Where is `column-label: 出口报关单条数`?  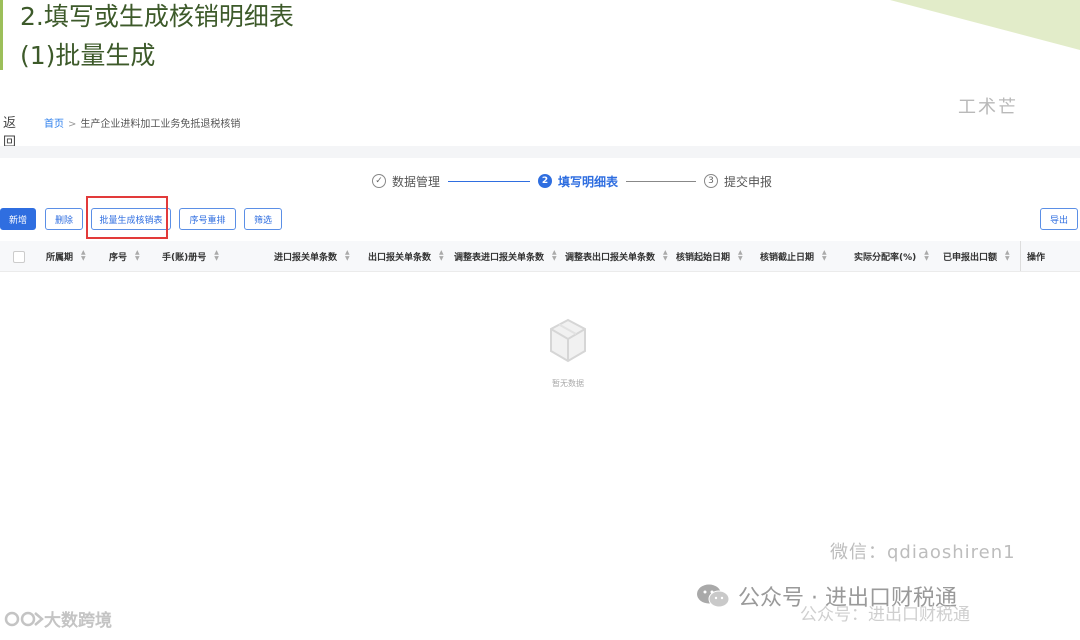
column-label: 出口报关单条数 is located at coordinates (400, 257).